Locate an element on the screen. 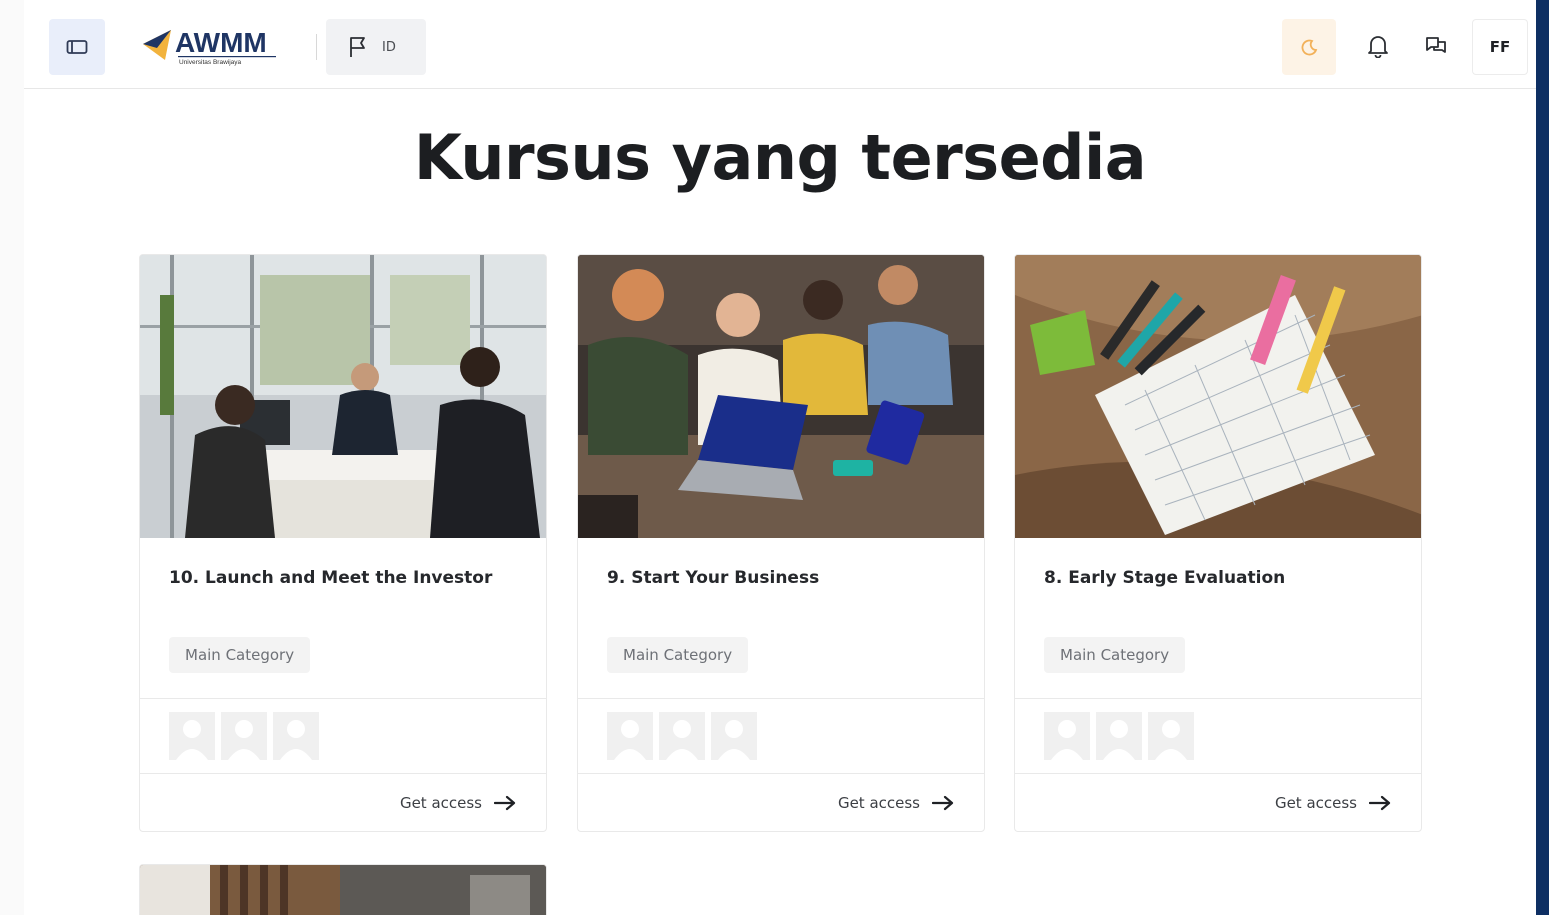  course-title: 10. Launch and Meet the Investor is located at coordinates (349, 578).